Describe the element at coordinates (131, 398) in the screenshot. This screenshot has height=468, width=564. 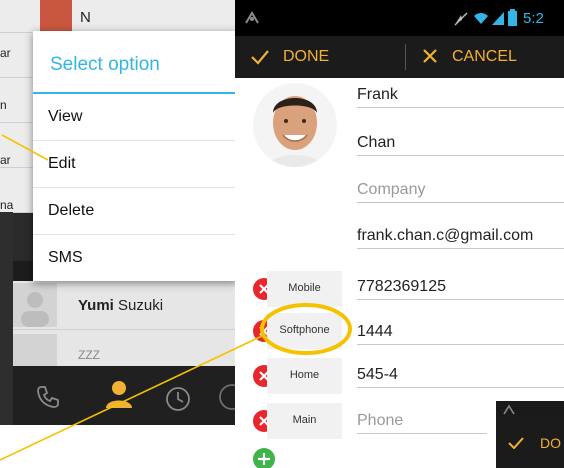
I see `callout-line-softphone` at that location.